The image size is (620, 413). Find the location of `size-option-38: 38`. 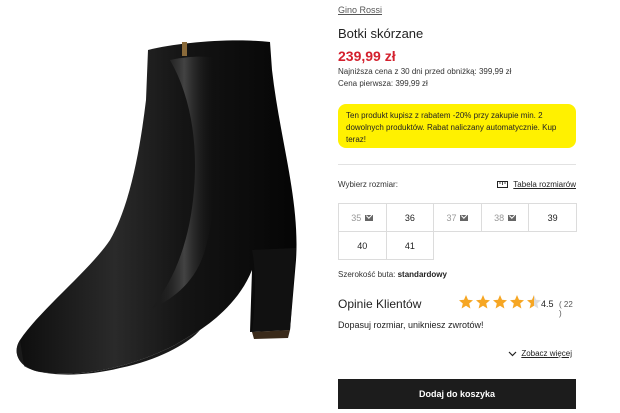

size-option-38: 38 is located at coordinates (505, 217).